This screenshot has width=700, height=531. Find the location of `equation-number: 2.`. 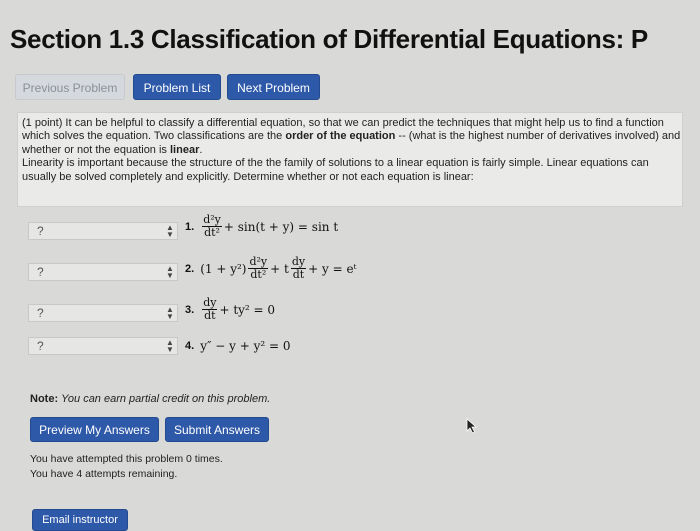

equation-number: 2. is located at coordinates (190, 268).